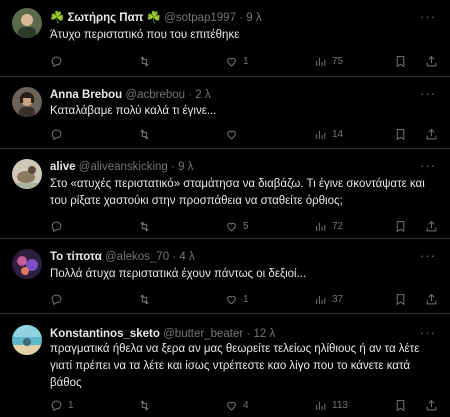 The width and height of the screenshot is (450, 417). Describe the element at coordinates (237, 405) in the screenshot. I see `like-button: 4` at that location.